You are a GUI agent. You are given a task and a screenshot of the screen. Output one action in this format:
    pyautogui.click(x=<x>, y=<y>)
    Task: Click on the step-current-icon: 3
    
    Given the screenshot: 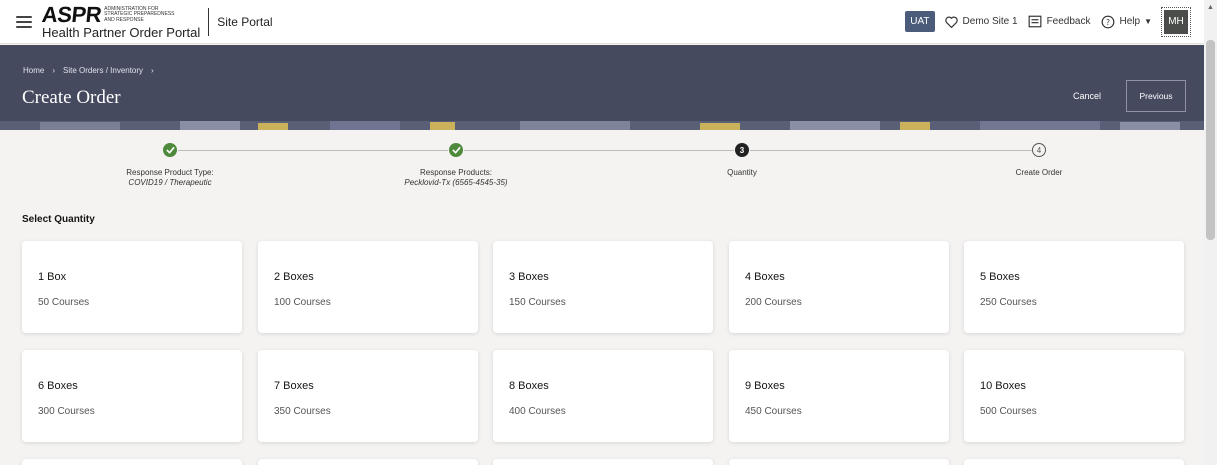 What is the action you would take?
    pyautogui.click(x=742, y=150)
    